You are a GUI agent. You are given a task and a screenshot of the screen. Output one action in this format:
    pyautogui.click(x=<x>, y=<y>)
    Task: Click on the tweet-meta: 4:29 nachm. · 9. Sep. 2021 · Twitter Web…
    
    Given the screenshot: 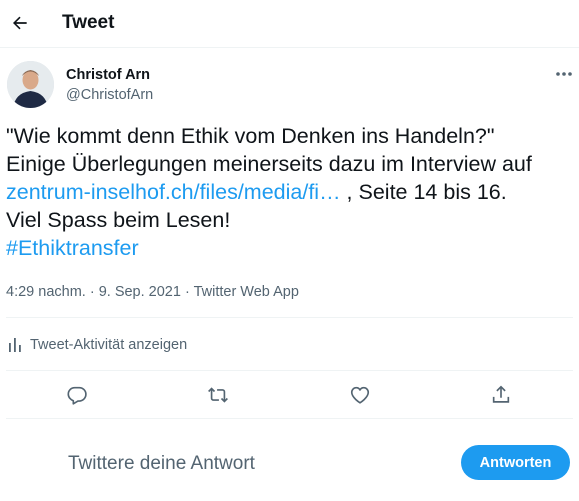 What is the action you would take?
    pyautogui.click(x=152, y=292)
    